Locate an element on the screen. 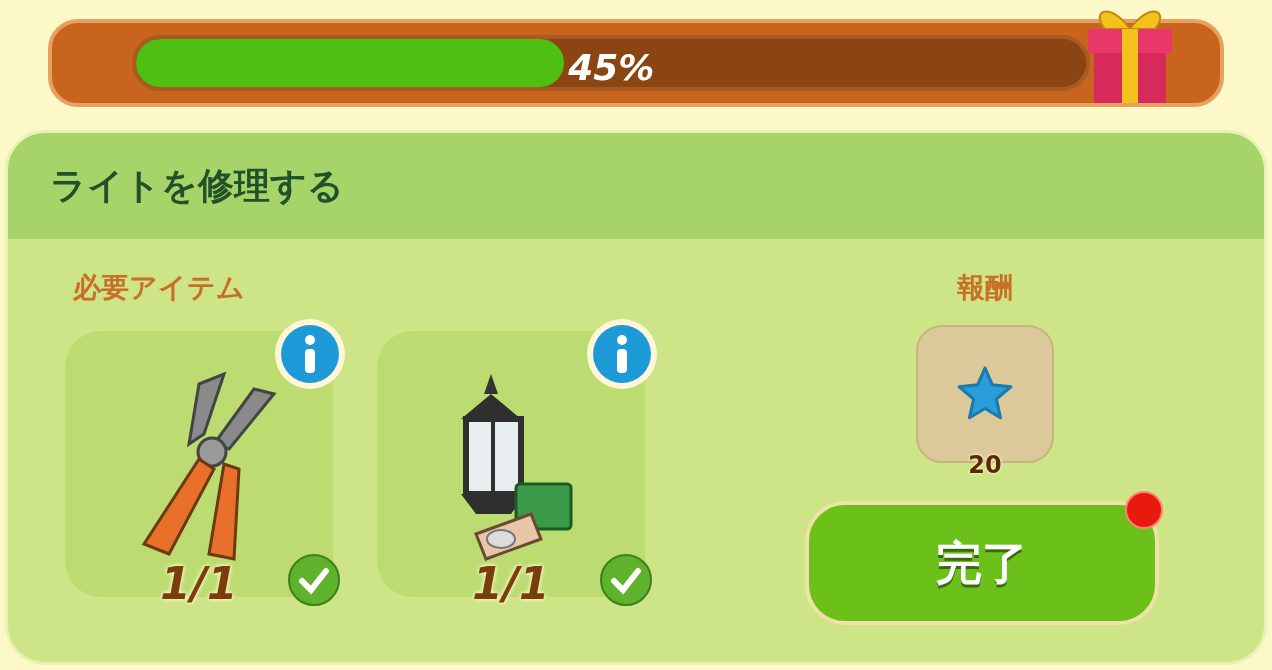 The image size is (1272, 670). complete-button: 完了 is located at coordinates (982, 563).